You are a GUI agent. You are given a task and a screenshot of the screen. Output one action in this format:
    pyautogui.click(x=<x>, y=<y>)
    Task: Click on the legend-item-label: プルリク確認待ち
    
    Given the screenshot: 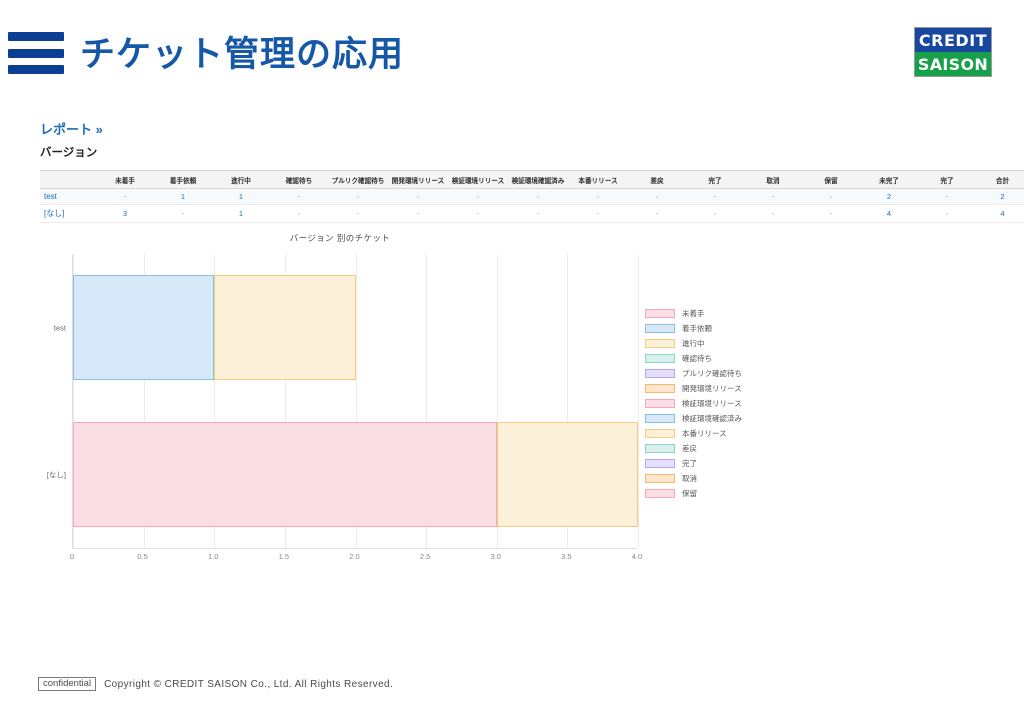 What is the action you would take?
    pyautogui.click(x=712, y=373)
    